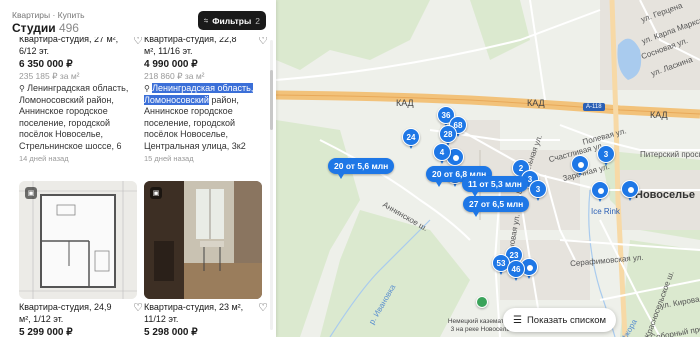 This screenshot has height=337, width=700. What do you see at coordinates (594, 107) in the screenshot?
I see `highway-shield: А-118` at bounding box center [594, 107].